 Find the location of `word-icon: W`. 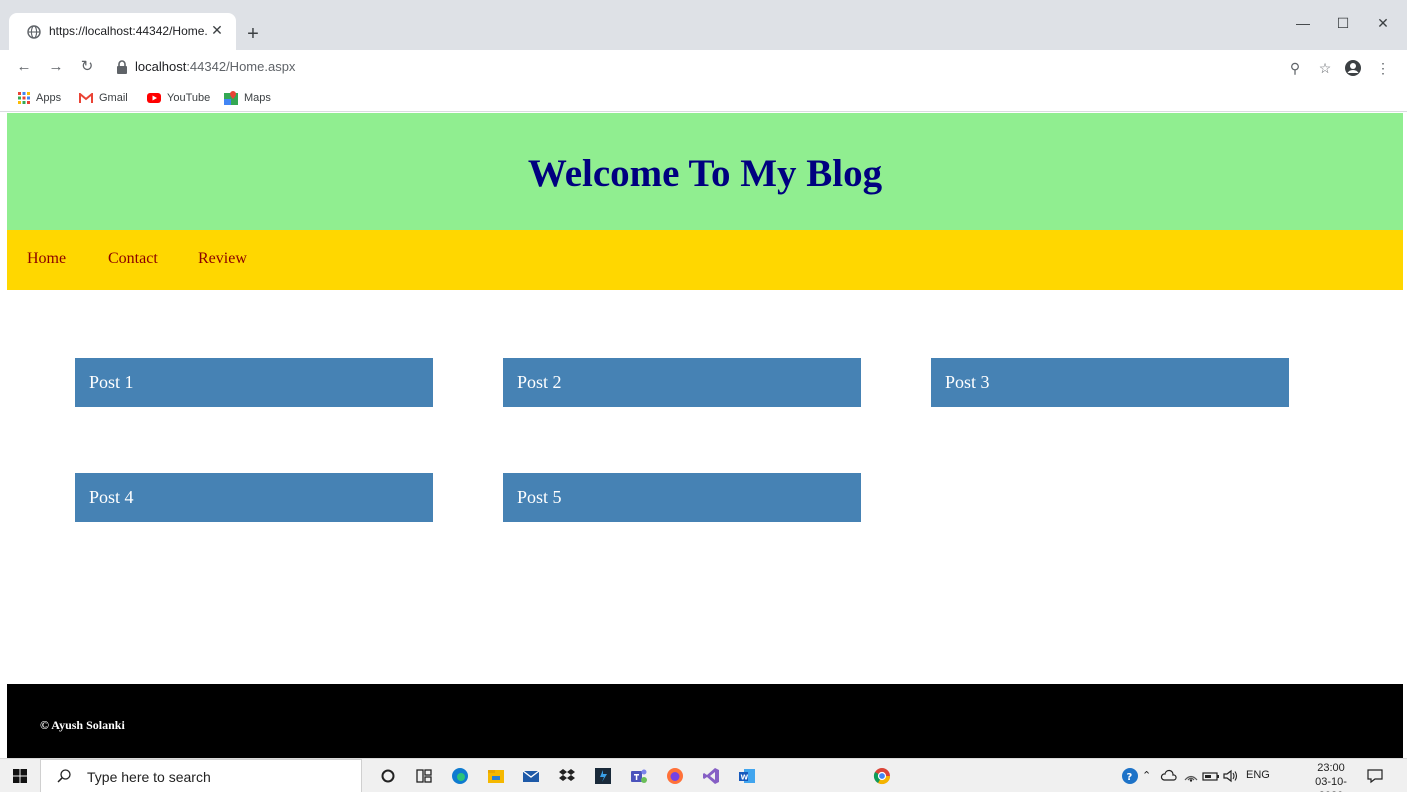

word-icon: W is located at coordinates (747, 776).